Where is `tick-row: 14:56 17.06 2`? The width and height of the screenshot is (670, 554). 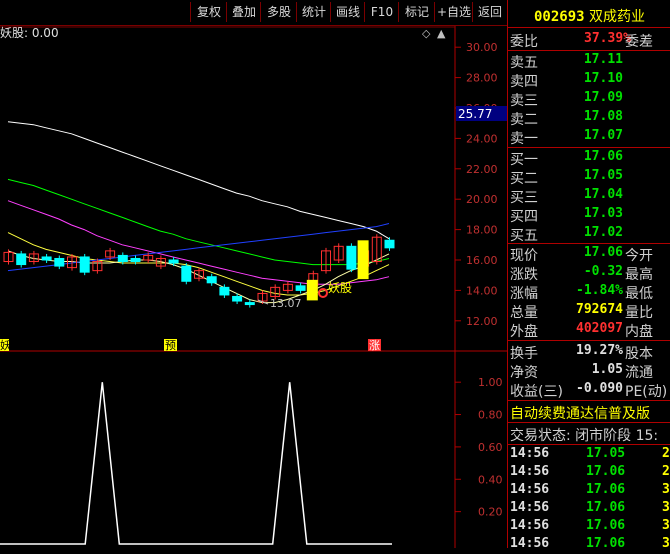 tick-row: 14:56 17.06 2 is located at coordinates (589, 473).